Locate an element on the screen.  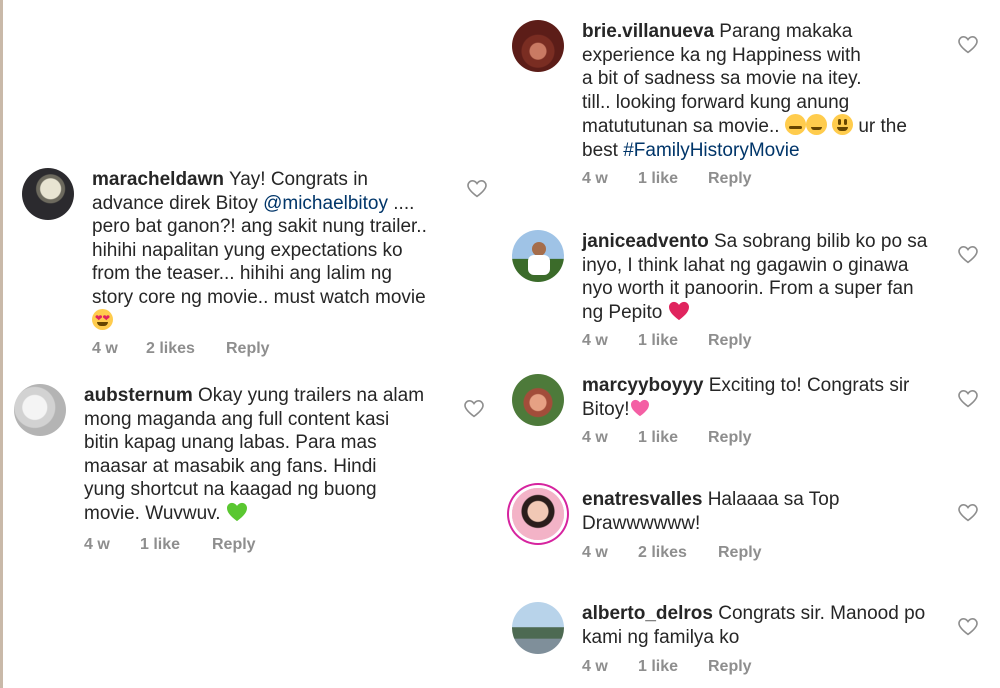
comment-text: enatresvalles Halaaaa sa Top Drawwwwww! is located at coordinates (711, 511).